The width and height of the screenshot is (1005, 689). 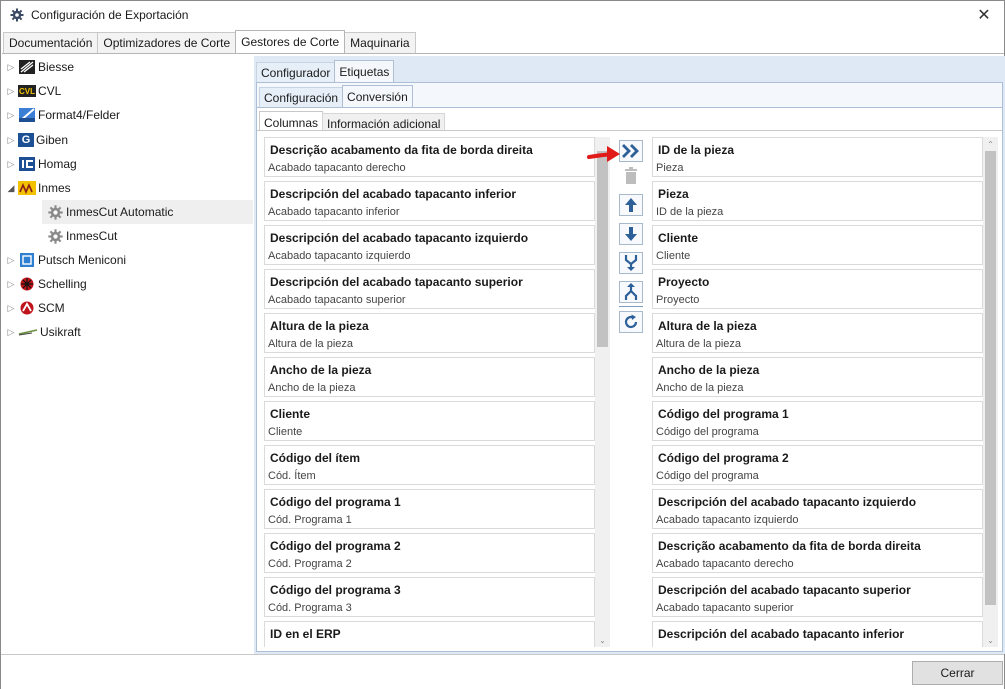 What do you see at coordinates (82, 260) in the screenshot?
I see `tree-item-label: Putsch Meniconi` at bounding box center [82, 260].